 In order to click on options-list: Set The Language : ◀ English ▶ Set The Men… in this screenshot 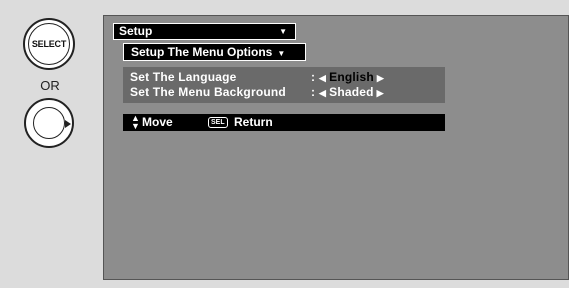, I will do `click(284, 85)`.